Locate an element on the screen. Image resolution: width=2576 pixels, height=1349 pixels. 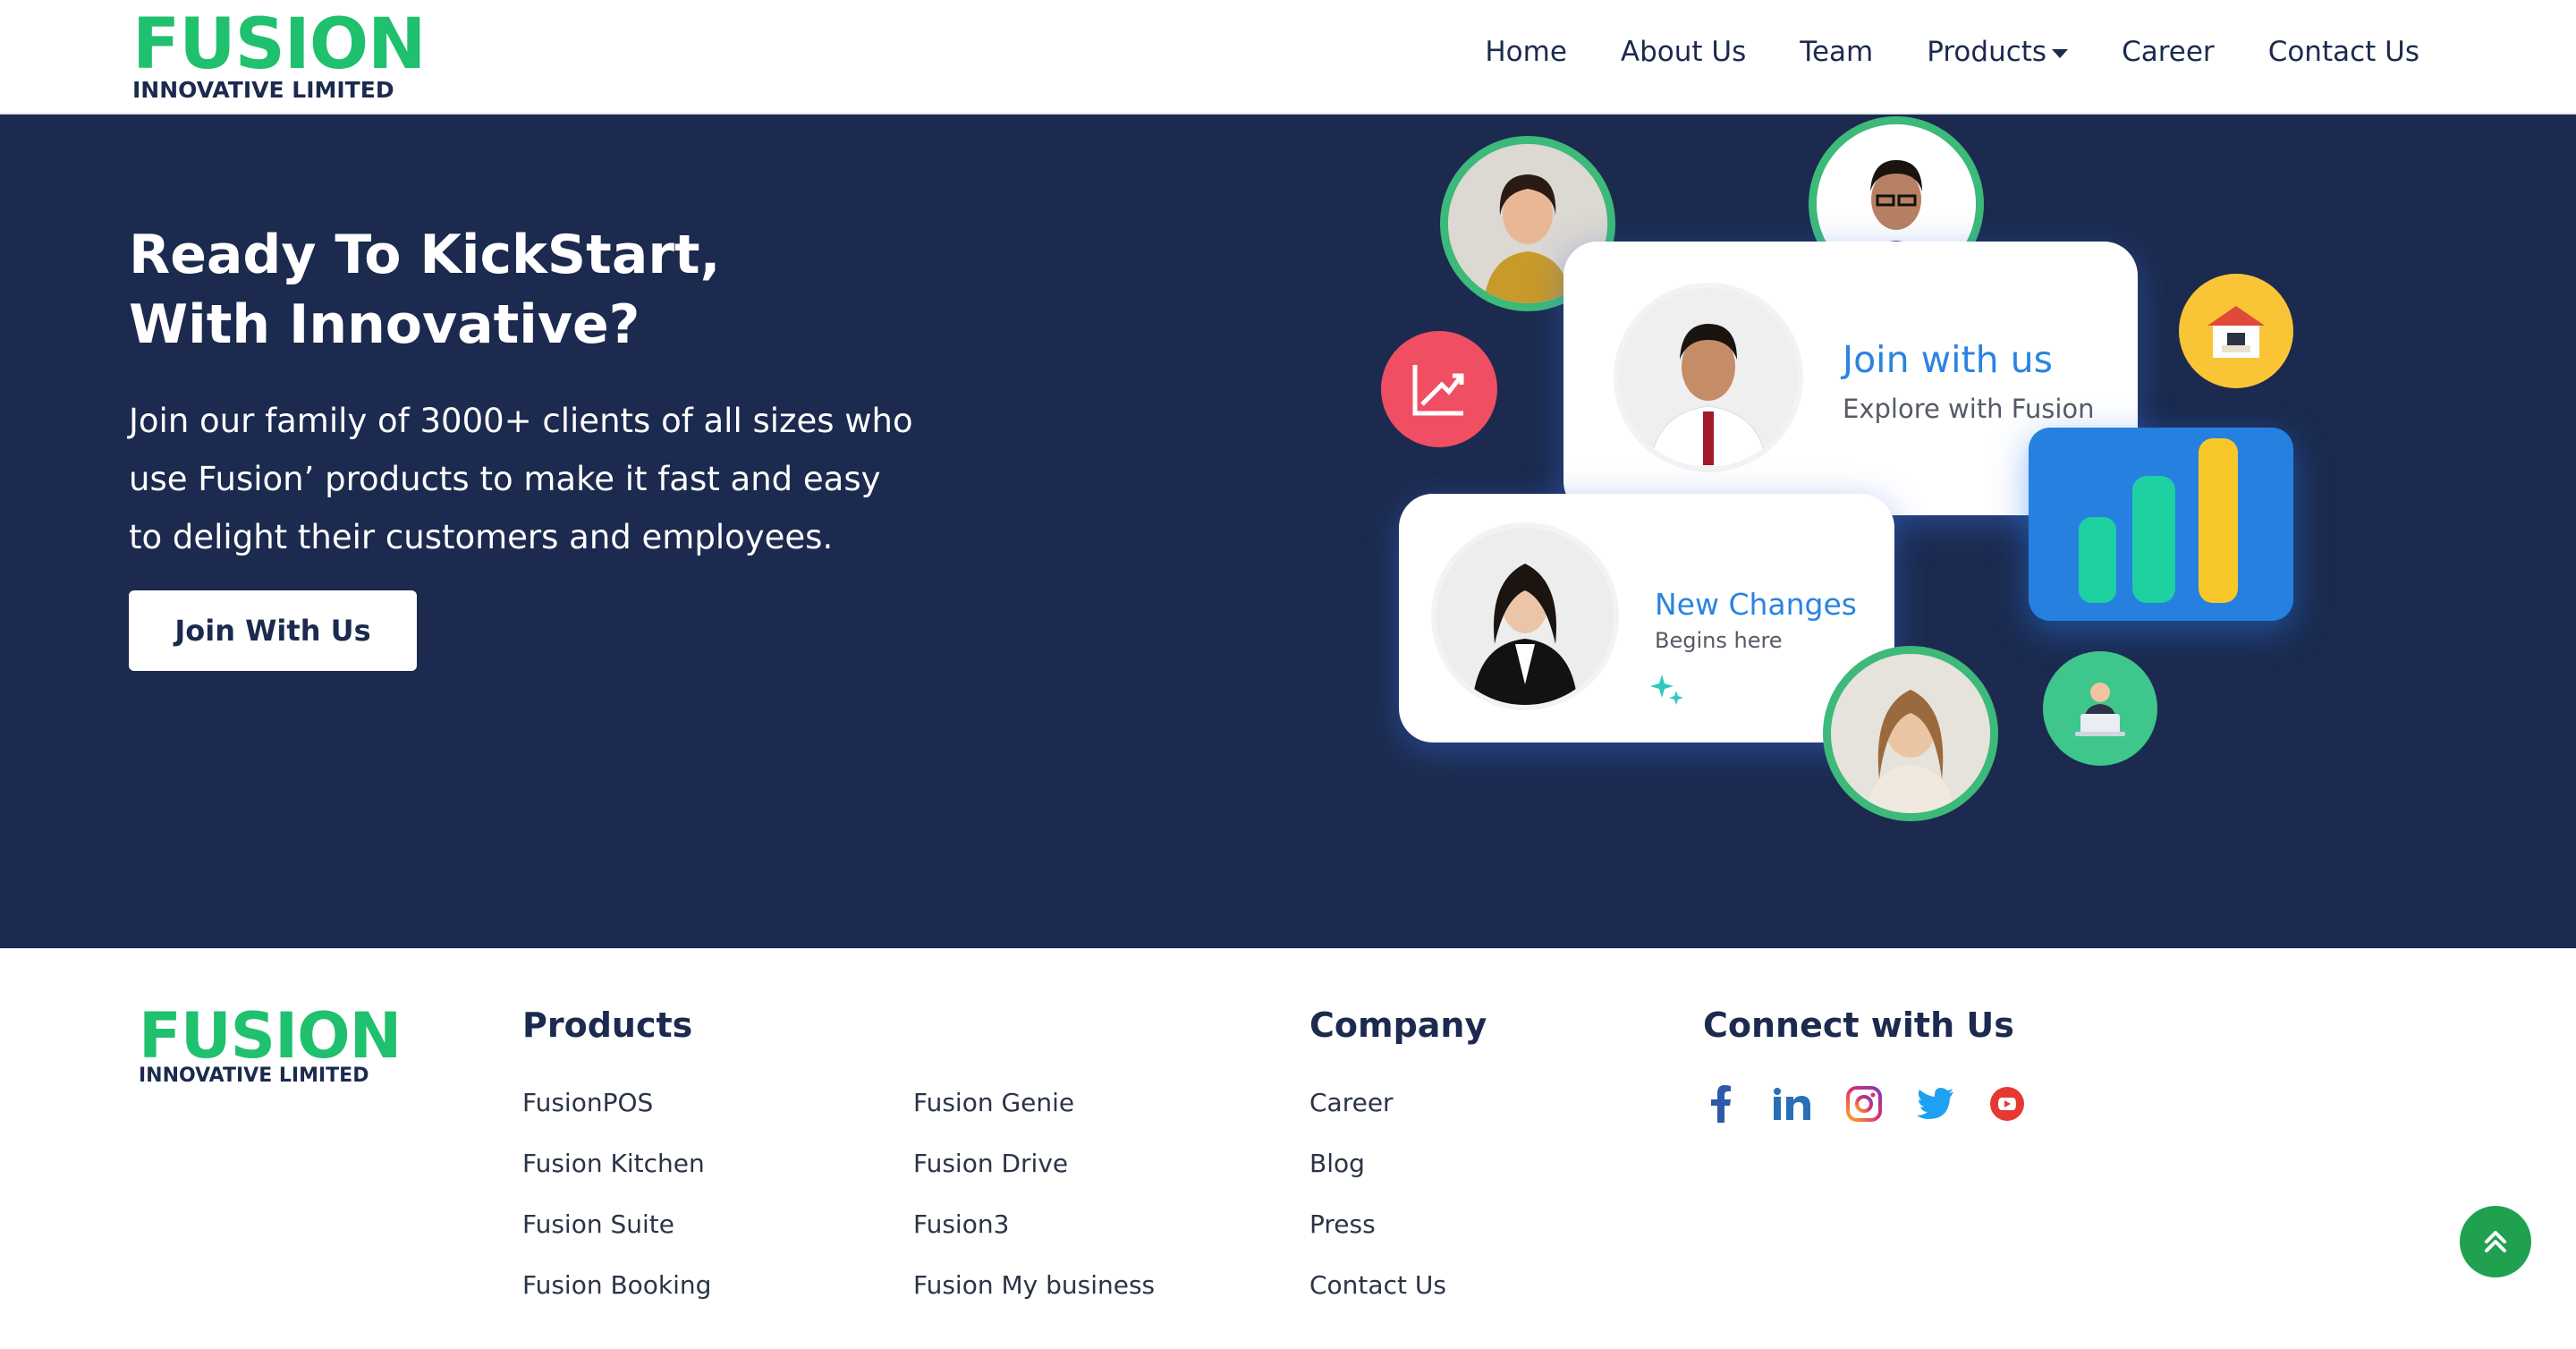
footer-link-blog: Blog is located at coordinates (1337, 1163).